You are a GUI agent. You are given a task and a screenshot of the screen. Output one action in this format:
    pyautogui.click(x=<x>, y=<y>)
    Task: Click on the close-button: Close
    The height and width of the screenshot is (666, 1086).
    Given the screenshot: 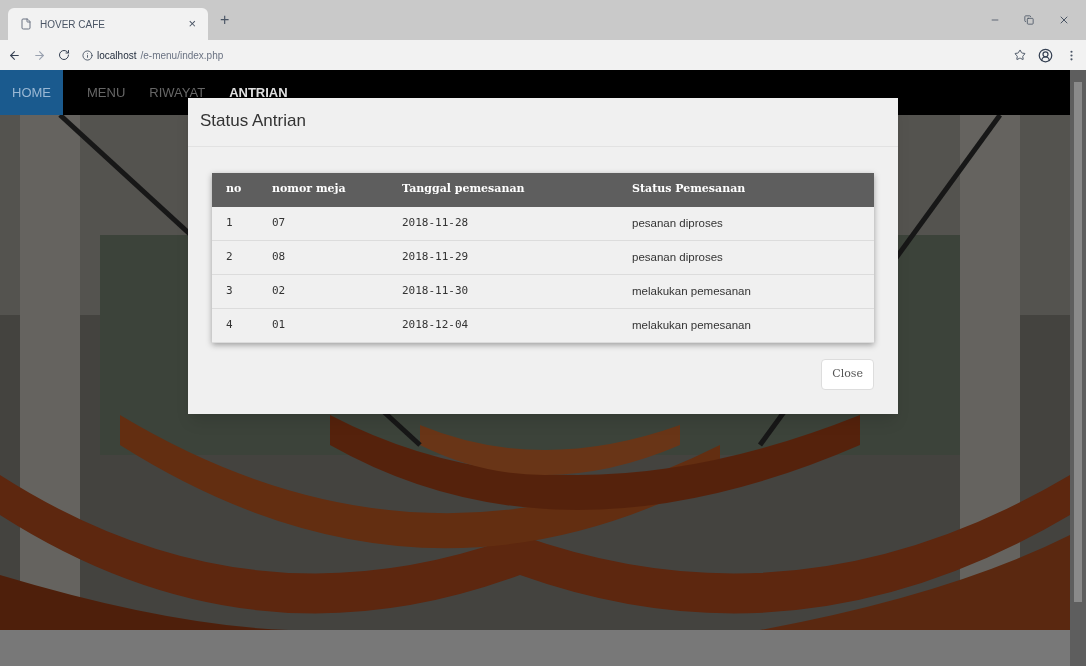 What is the action you would take?
    pyautogui.click(x=847, y=374)
    